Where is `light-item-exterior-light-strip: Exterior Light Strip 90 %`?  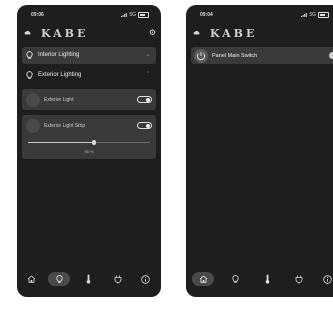
light-item-exterior-light-strip: Exterior Light Strip 90 % is located at coordinates (89, 137).